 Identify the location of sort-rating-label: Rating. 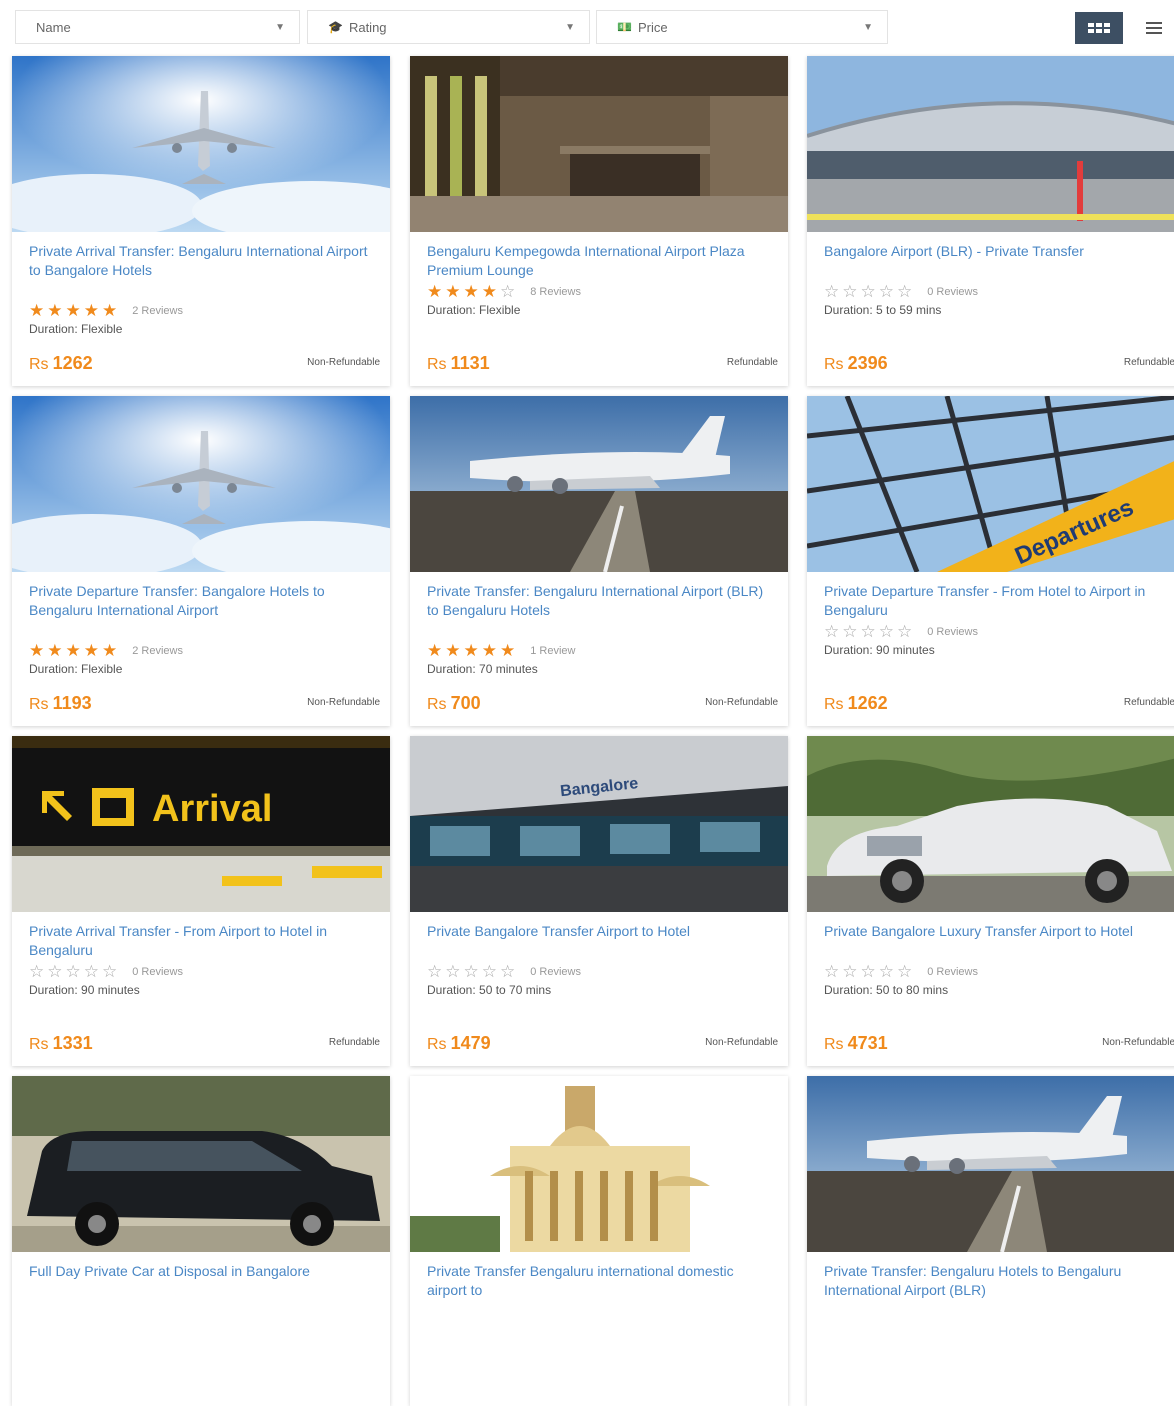
(367, 27).